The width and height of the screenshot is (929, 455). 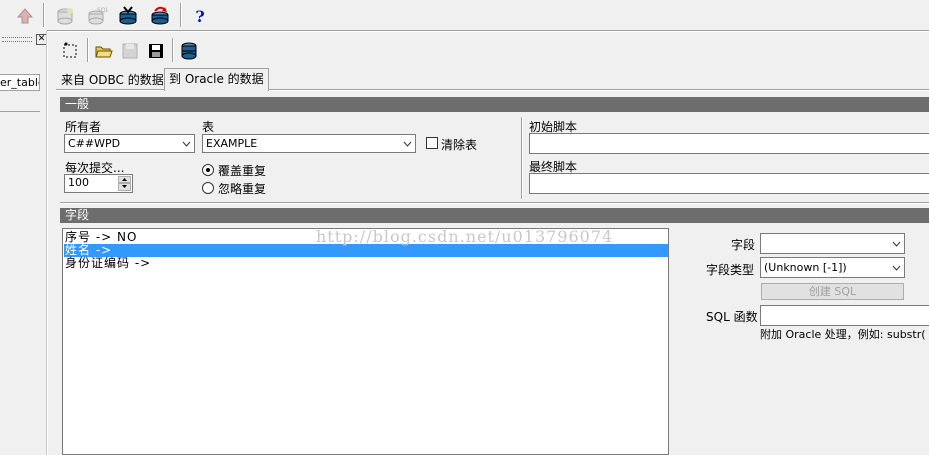 What do you see at coordinates (160, 16) in the screenshot?
I see `database-refresh-icon` at bounding box center [160, 16].